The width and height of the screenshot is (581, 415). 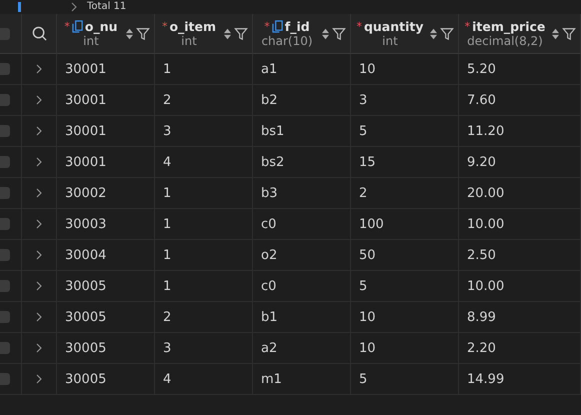 What do you see at coordinates (520, 193) in the screenshot?
I see `table-cell: 20.00` at bounding box center [520, 193].